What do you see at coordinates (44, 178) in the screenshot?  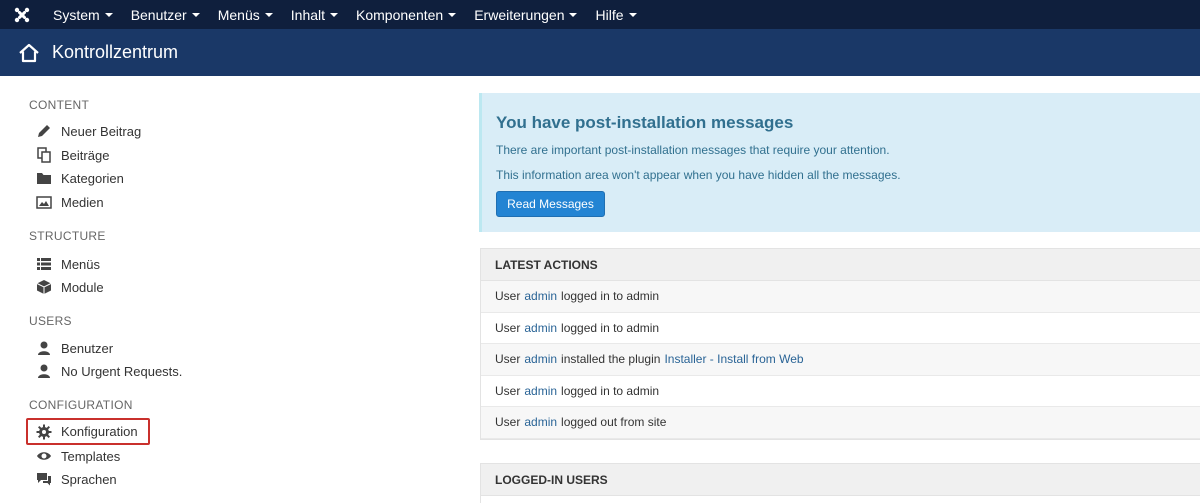 I see `folder-icon` at bounding box center [44, 178].